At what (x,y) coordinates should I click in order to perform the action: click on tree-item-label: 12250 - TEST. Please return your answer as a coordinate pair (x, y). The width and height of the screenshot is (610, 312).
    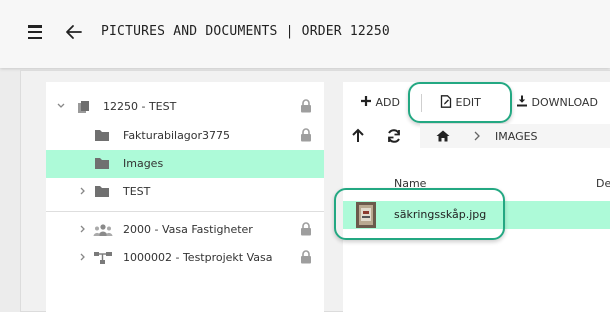
    Looking at the image, I should click on (140, 106).